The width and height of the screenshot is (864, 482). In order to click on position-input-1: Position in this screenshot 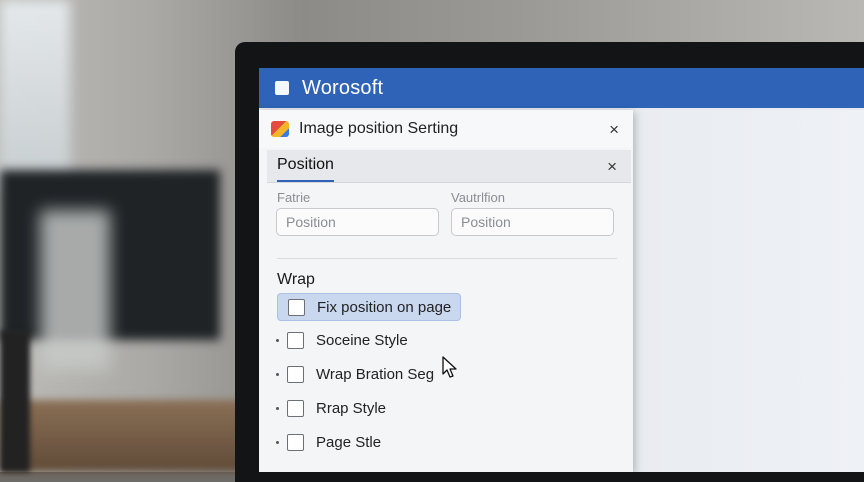, I will do `click(357, 222)`.